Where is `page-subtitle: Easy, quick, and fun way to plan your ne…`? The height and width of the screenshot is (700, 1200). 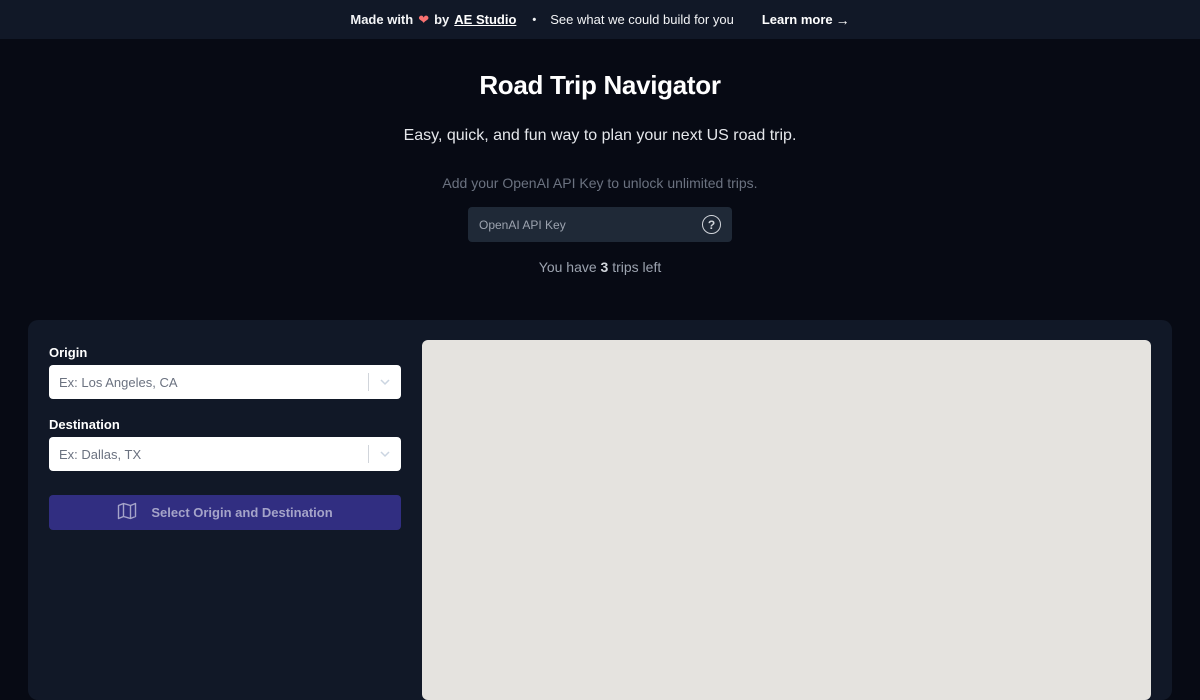 page-subtitle: Easy, quick, and fun way to plan your ne… is located at coordinates (600, 135).